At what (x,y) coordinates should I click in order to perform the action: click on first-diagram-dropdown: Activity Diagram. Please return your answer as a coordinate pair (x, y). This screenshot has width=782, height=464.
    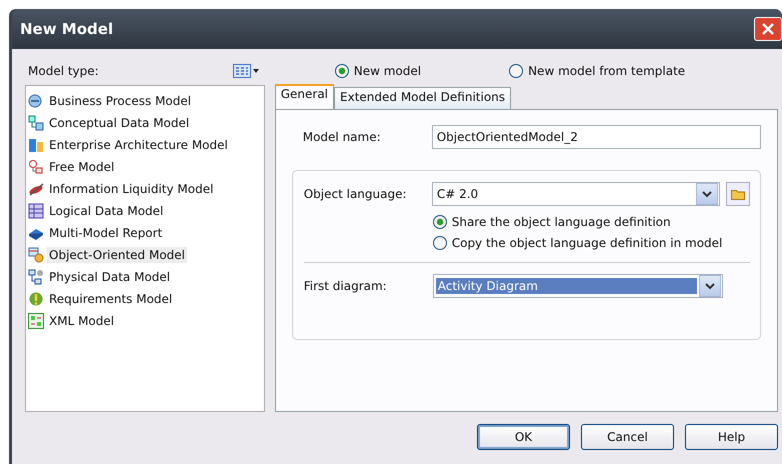
    Looking at the image, I should click on (577, 286).